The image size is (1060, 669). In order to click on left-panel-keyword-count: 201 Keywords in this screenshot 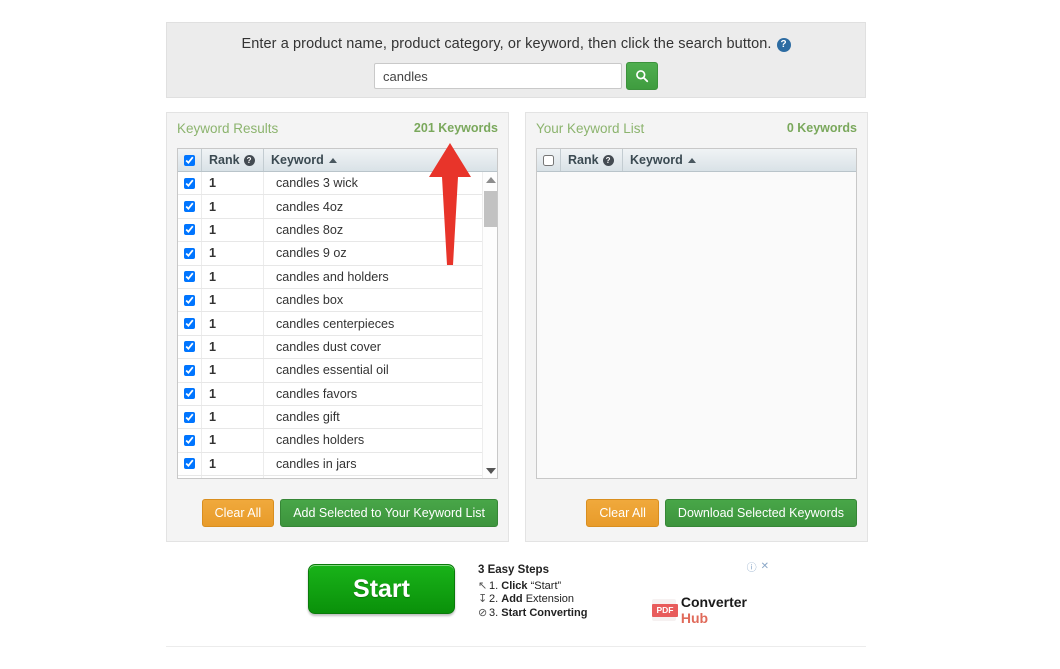, I will do `click(455, 128)`.